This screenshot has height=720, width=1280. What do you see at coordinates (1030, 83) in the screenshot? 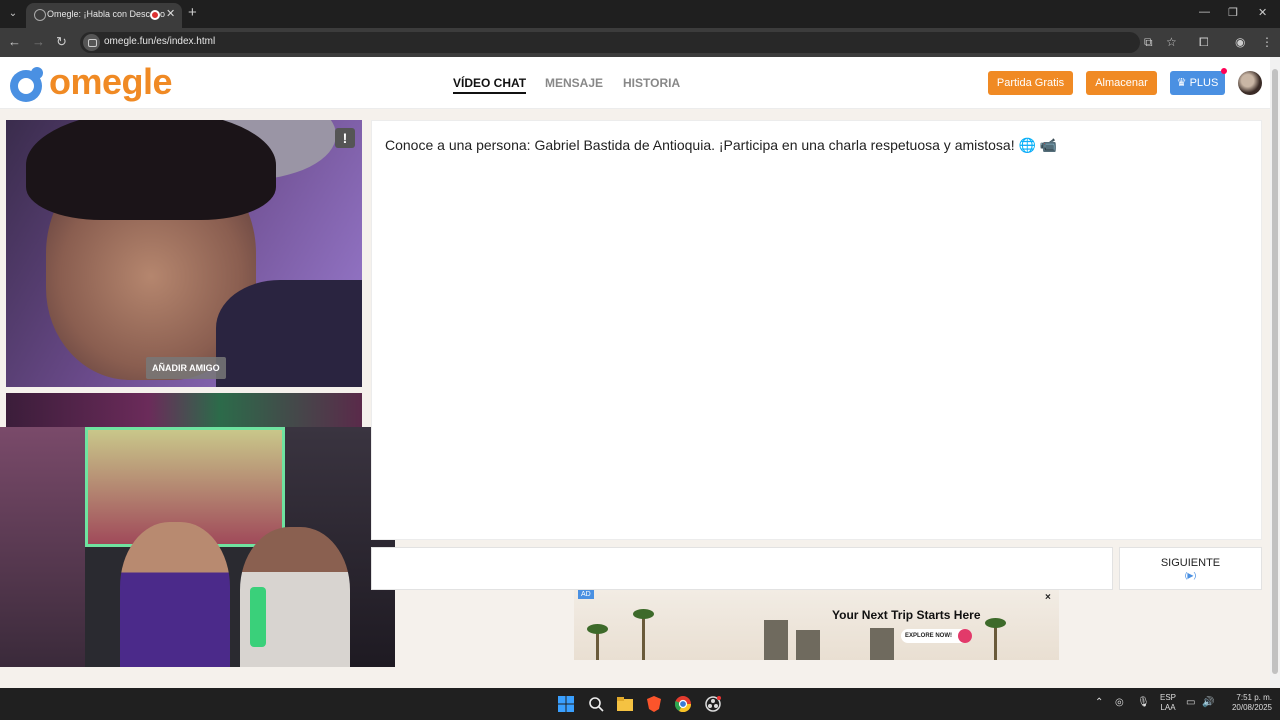
I see `free-match-button: Partida Gratis` at bounding box center [1030, 83].